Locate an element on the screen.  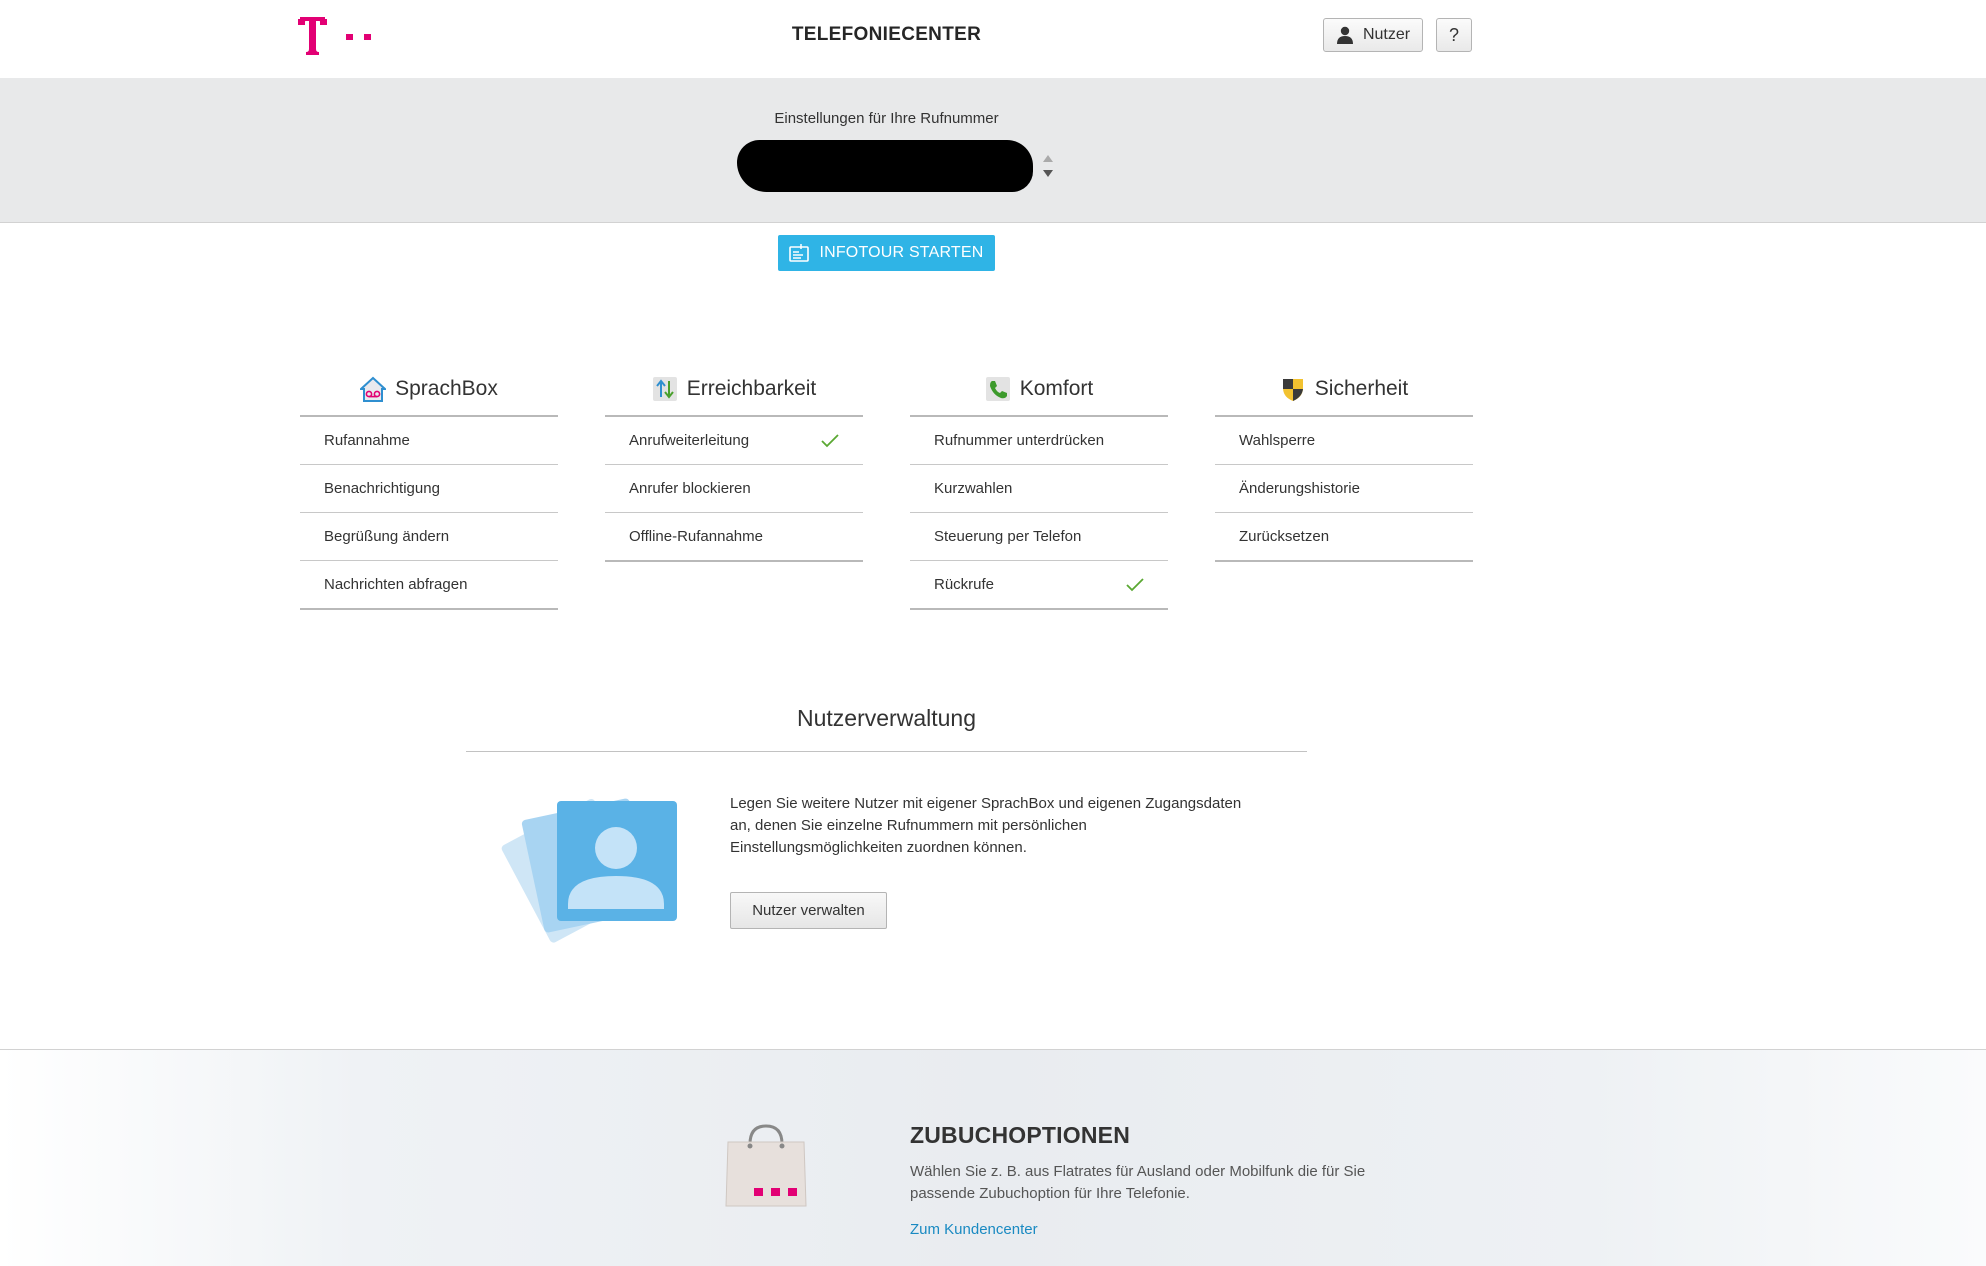
user-management-divider is located at coordinates (886, 751).